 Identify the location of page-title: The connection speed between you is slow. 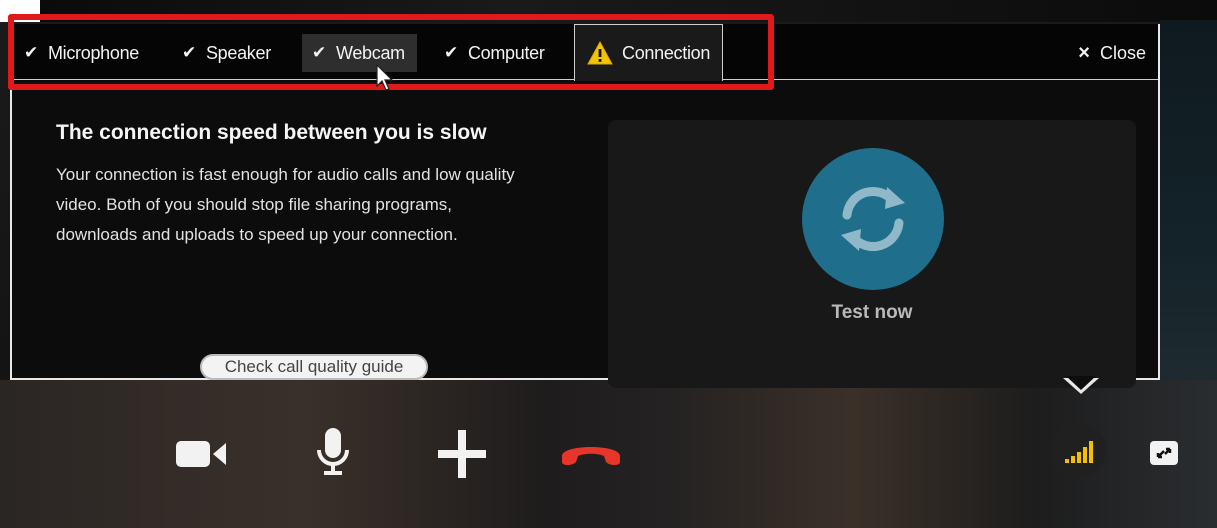
(271, 132).